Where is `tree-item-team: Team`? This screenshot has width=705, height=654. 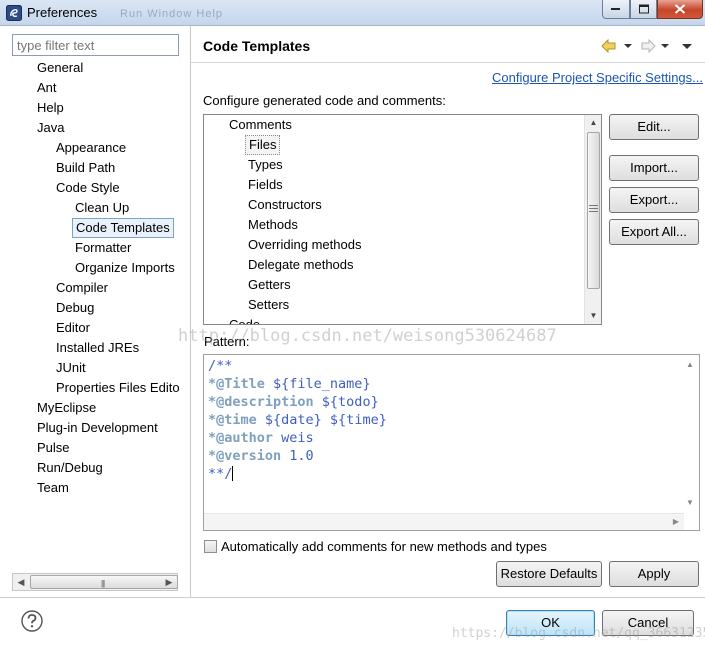
tree-item-team: Team is located at coordinates (53, 488).